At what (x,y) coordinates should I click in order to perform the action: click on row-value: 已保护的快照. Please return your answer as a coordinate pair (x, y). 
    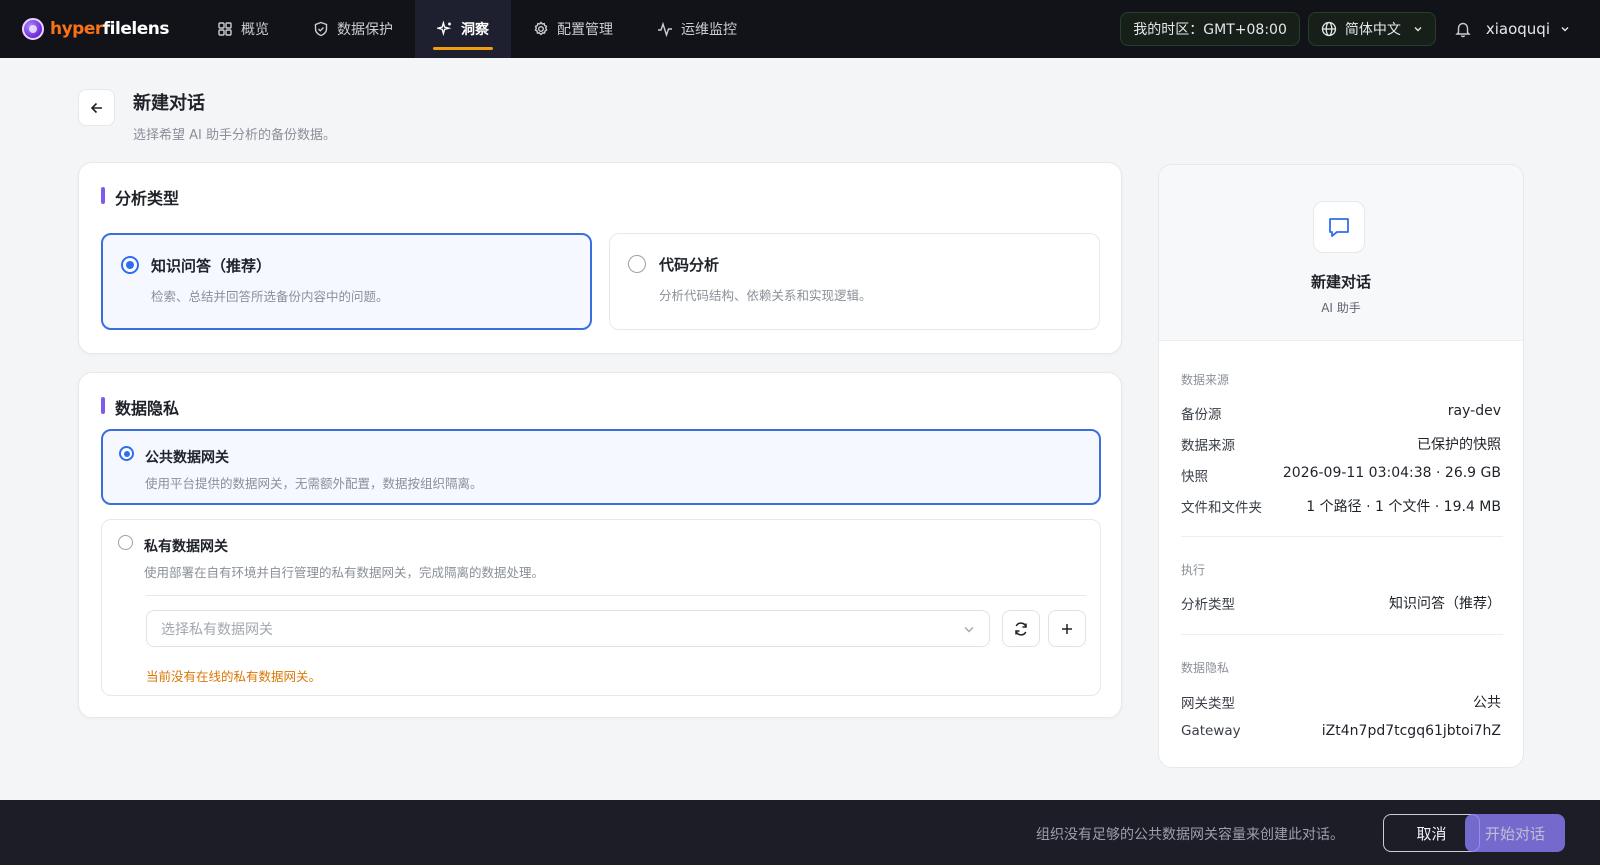
    Looking at the image, I should click on (1459, 445).